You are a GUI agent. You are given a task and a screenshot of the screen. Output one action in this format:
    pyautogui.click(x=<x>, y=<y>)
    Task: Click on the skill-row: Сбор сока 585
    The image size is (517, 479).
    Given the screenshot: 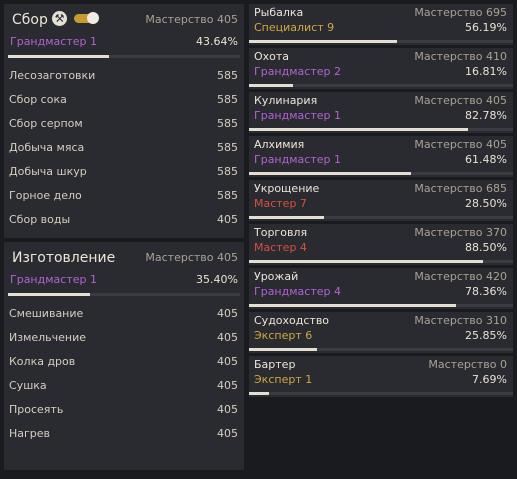 What is the action you would take?
    pyautogui.click(x=124, y=100)
    